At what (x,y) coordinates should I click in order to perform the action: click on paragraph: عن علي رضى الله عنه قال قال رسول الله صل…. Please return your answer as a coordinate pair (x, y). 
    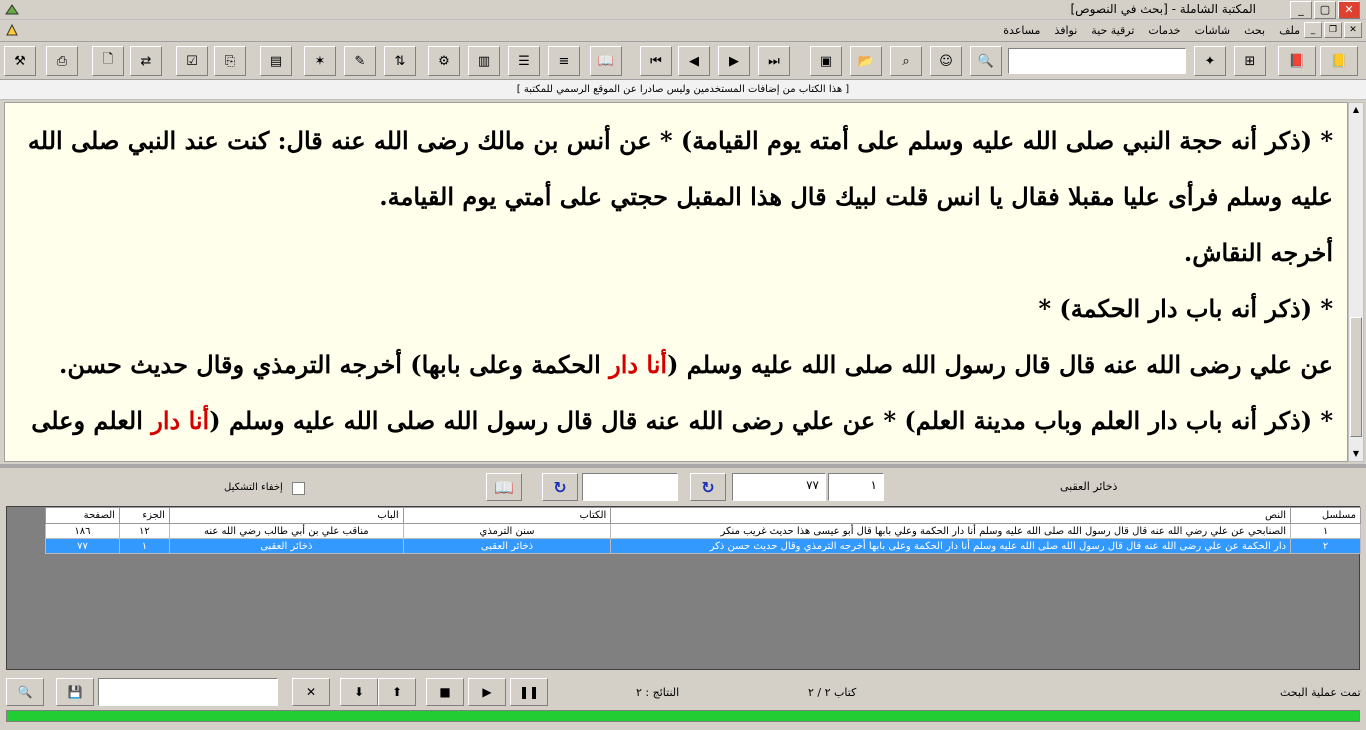
    Looking at the image, I should click on (696, 364).